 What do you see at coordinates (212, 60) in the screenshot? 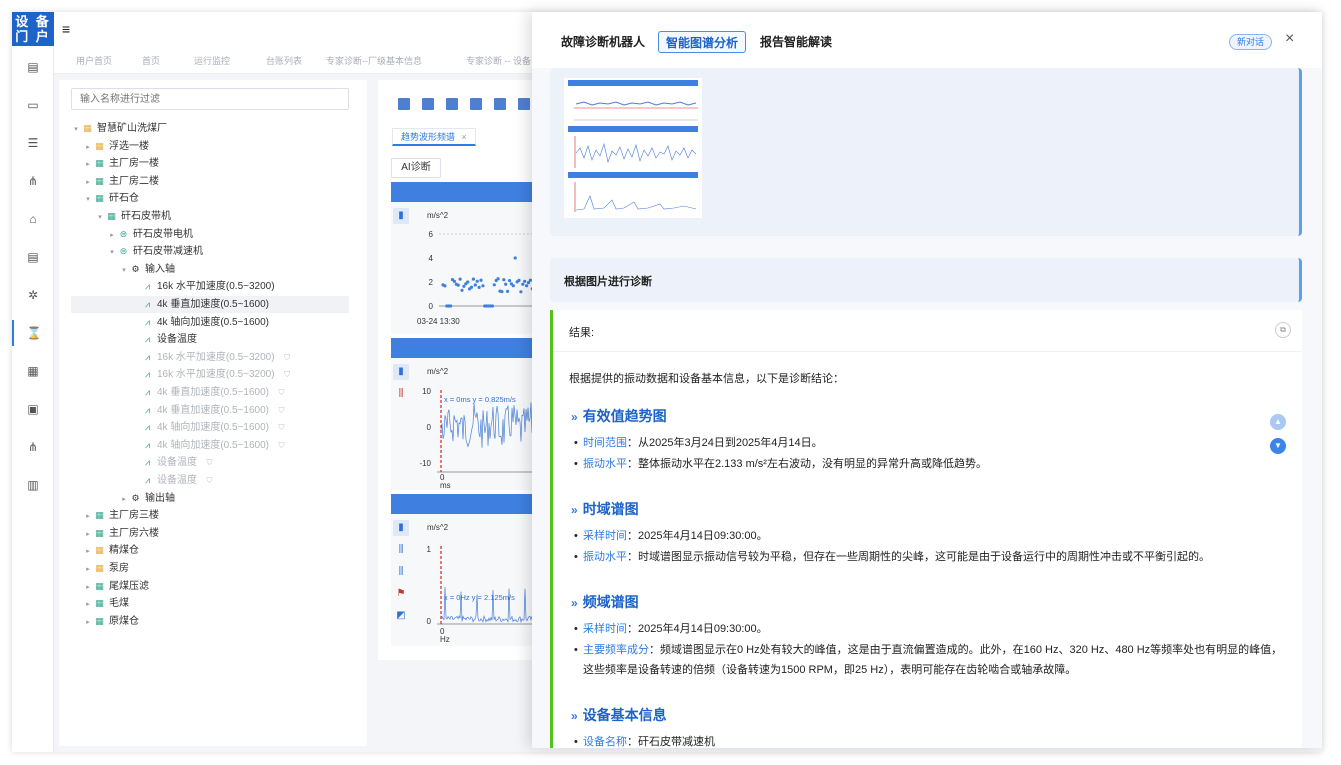
I see `nav-tab-2: 运行监控` at bounding box center [212, 60].